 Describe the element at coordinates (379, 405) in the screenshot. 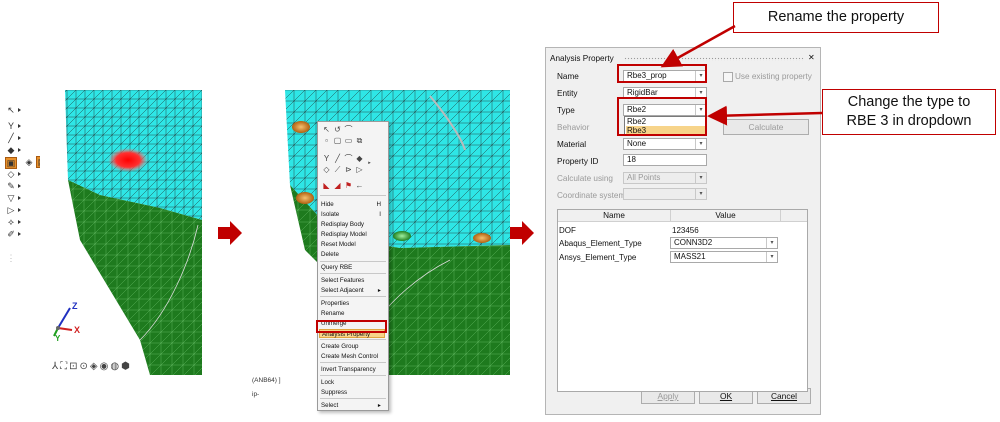

I see `submenu-arrow-icon: ▸` at that location.